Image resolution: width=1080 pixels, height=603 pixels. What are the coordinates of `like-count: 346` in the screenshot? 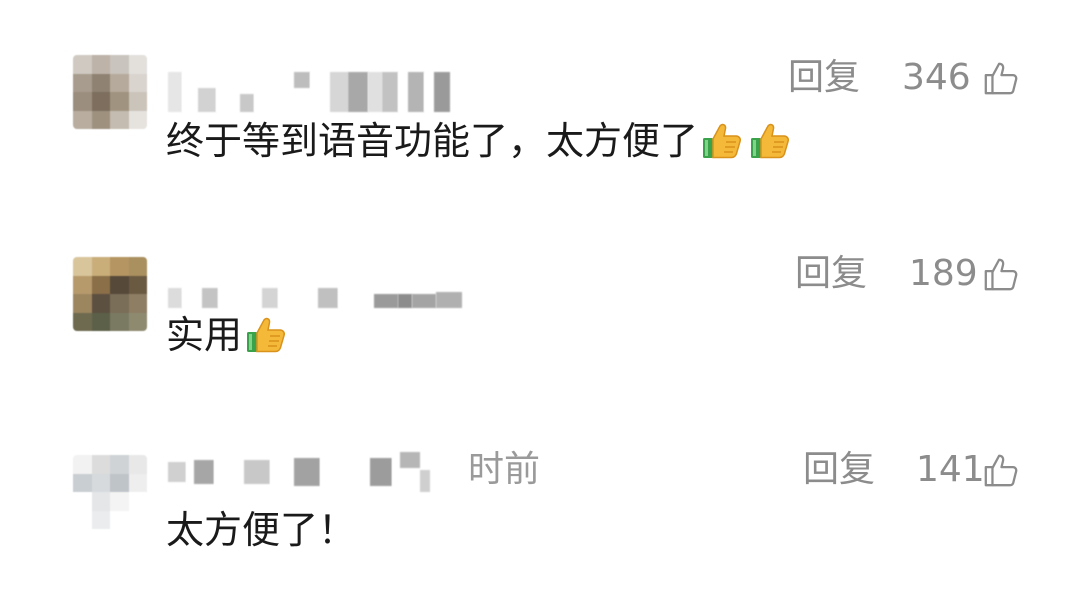 It's located at (936, 77).